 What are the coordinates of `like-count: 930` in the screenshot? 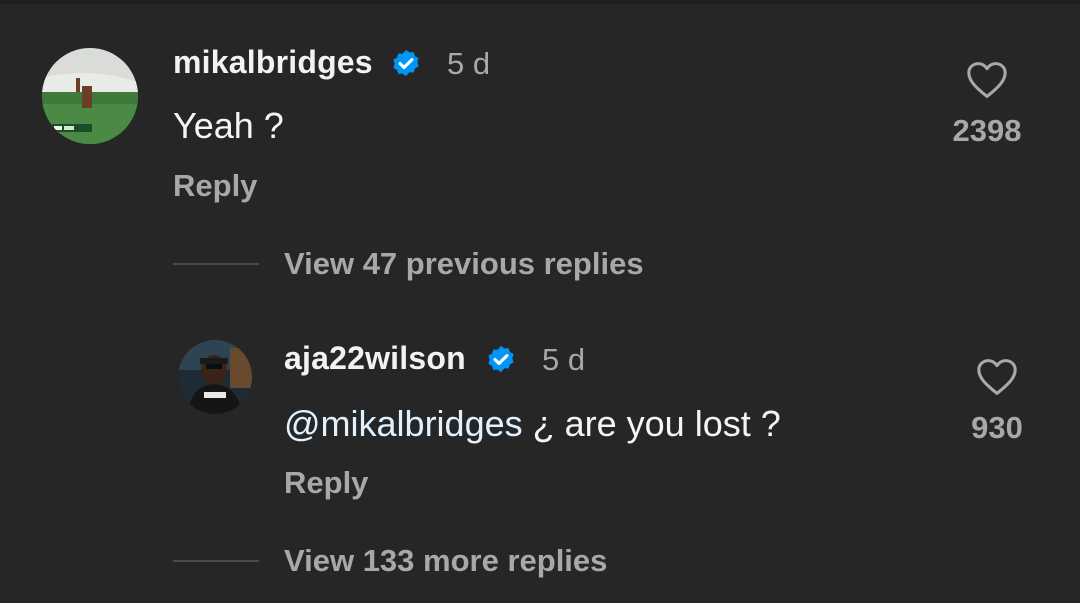 It's located at (997, 427).